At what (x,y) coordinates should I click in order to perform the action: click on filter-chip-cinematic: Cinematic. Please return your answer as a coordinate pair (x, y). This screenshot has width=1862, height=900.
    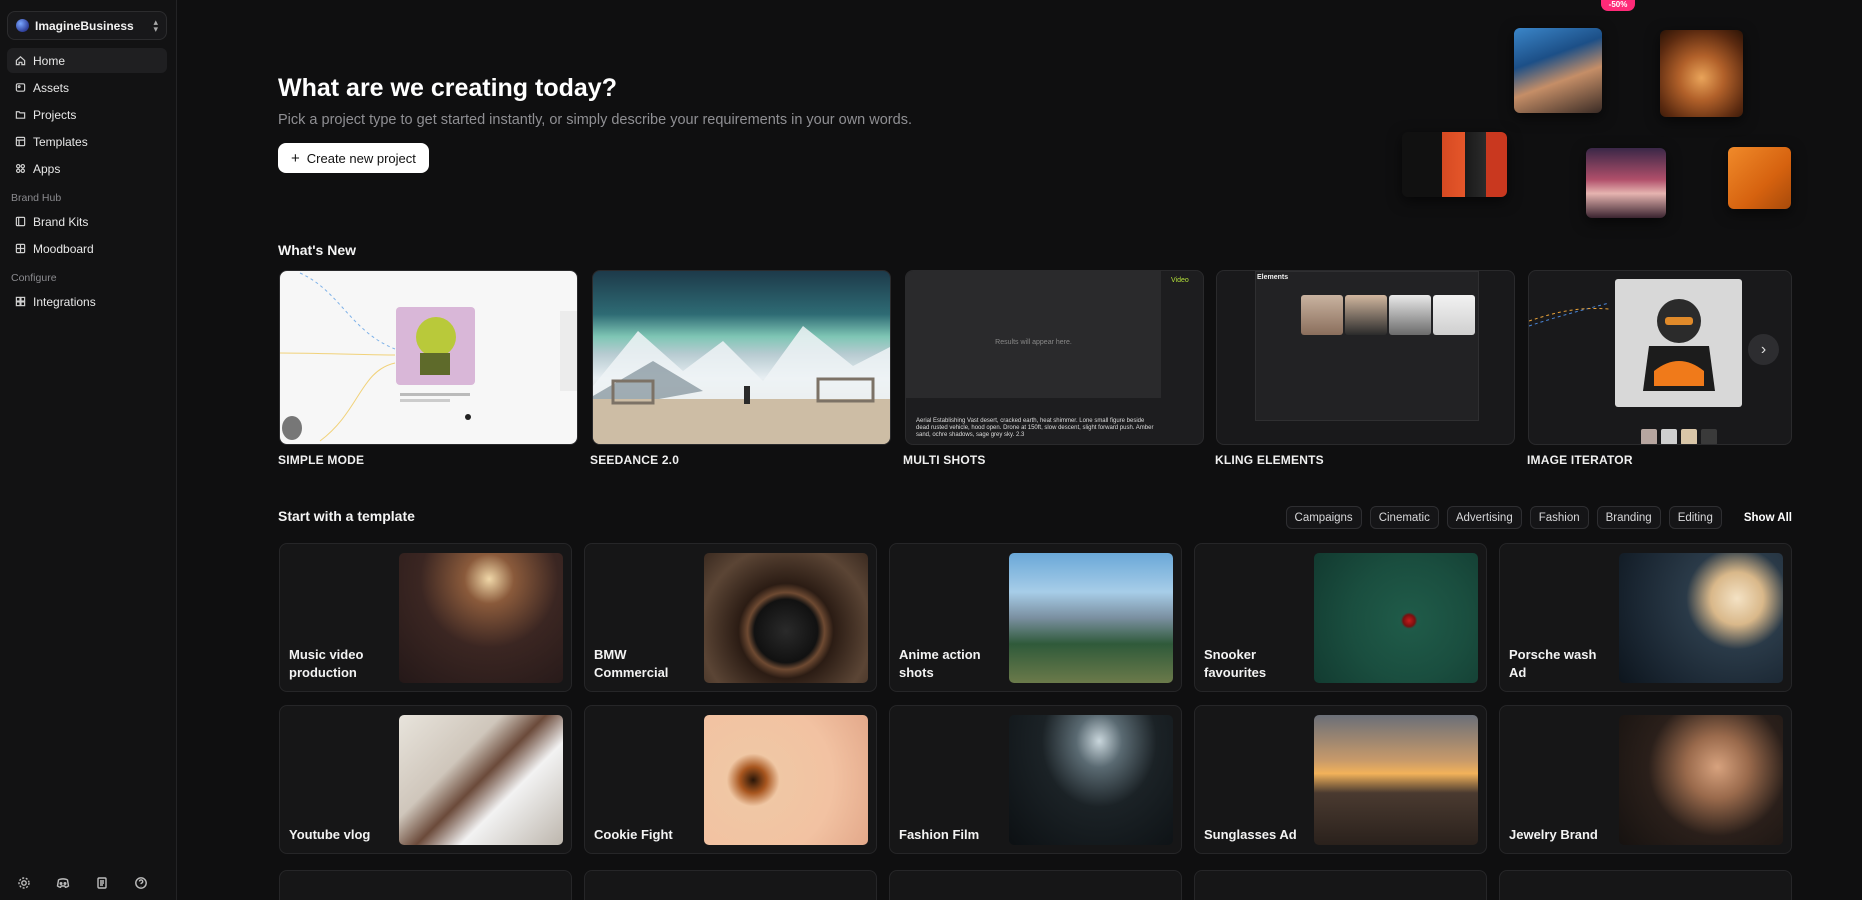
    Looking at the image, I should click on (1404, 517).